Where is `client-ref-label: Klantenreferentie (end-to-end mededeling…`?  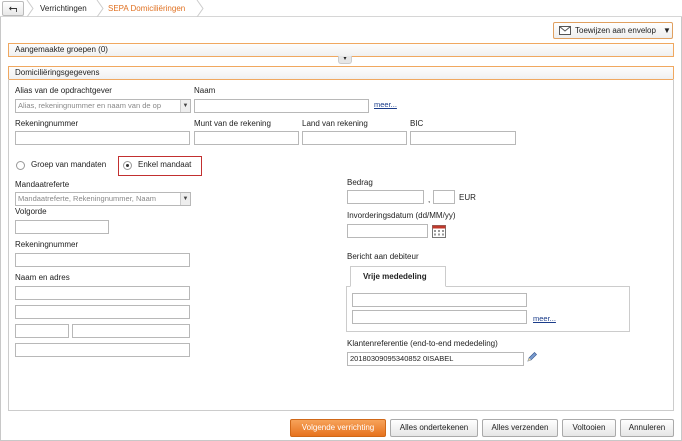
client-ref-label: Klantenreferentie (end-to-end mededeling… is located at coordinates (422, 343).